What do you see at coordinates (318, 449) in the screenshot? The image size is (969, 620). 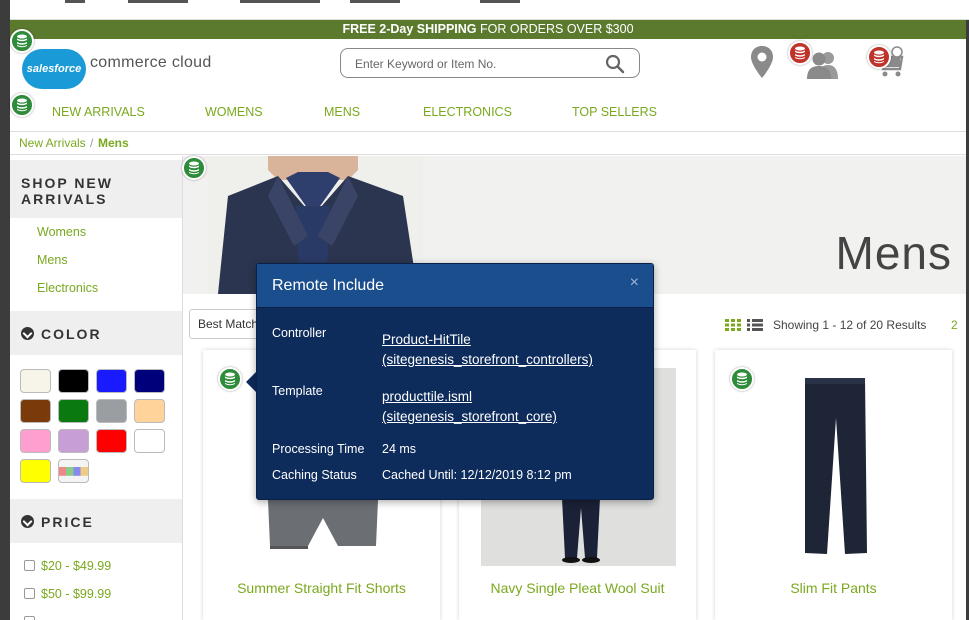 I see `processing-time-label: Processing Time` at bounding box center [318, 449].